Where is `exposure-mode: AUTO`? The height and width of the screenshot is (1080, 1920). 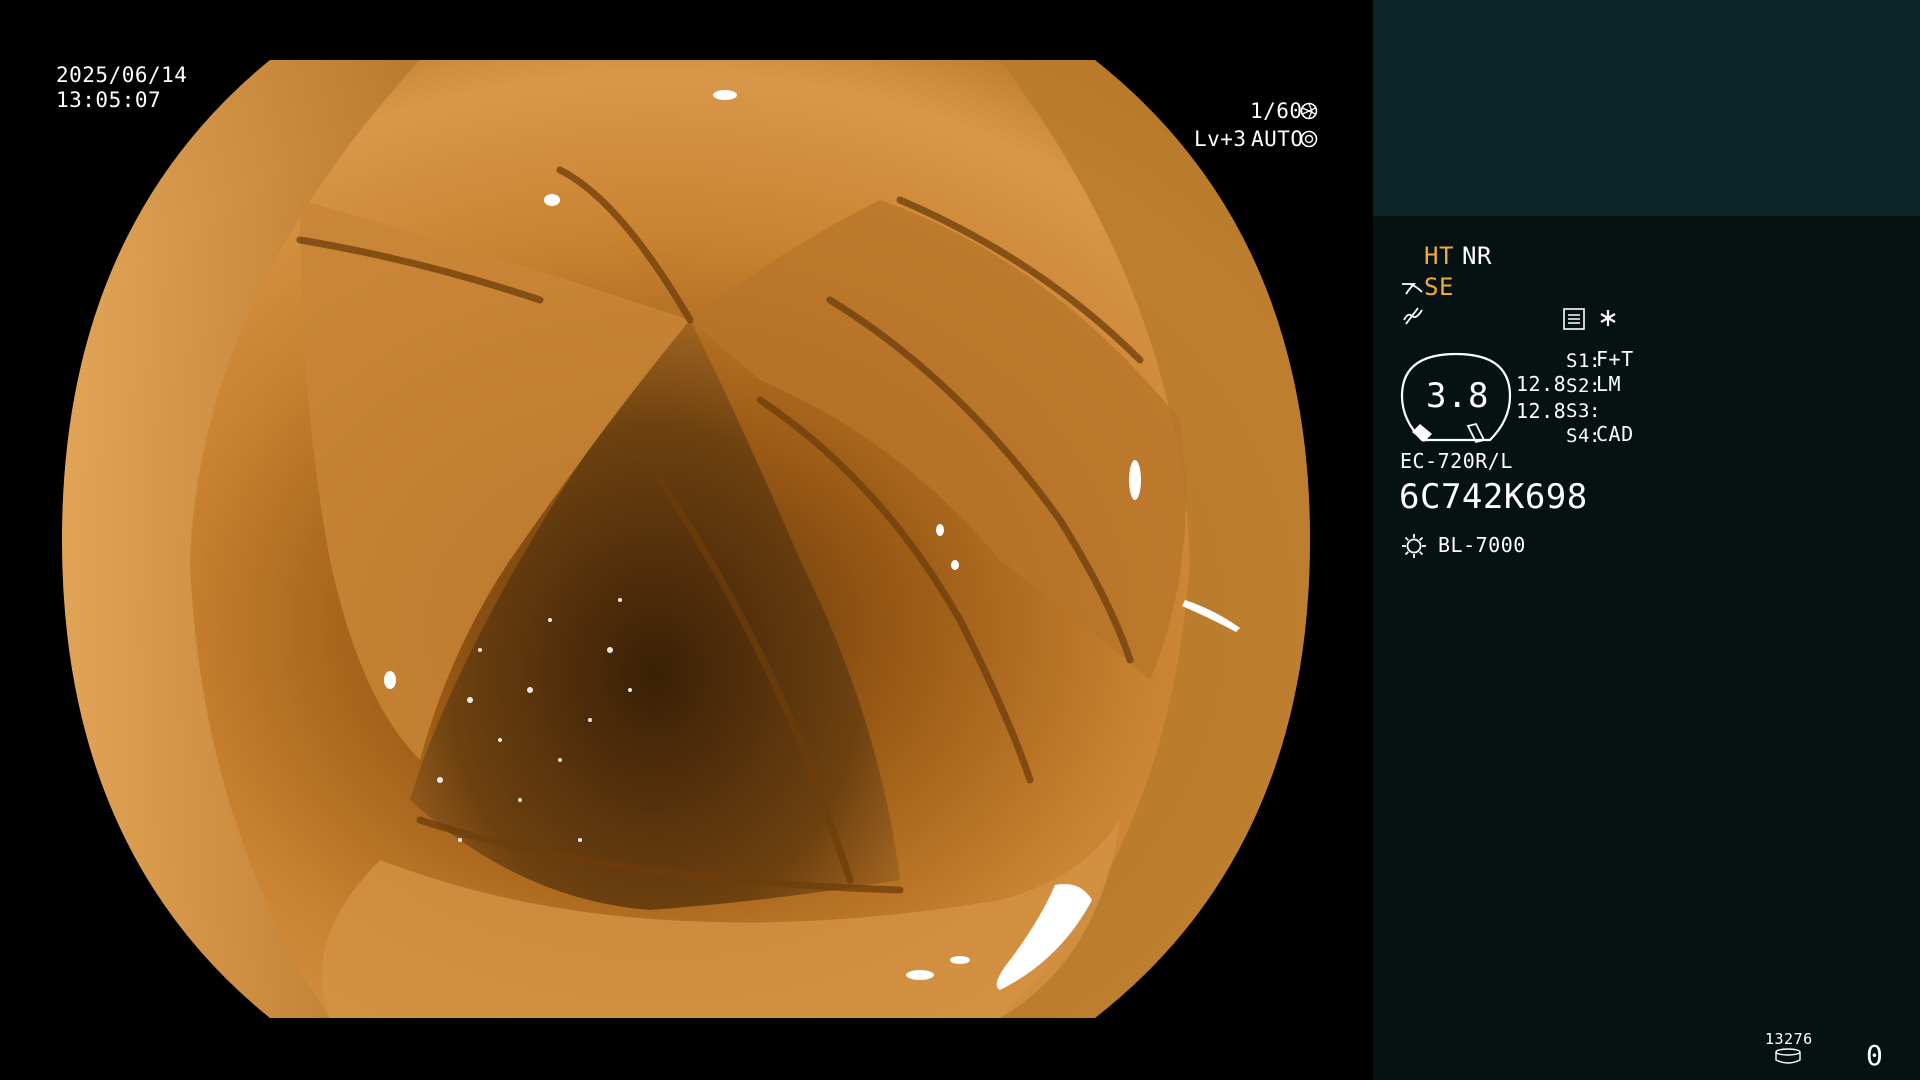 exposure-mode: AUTO is located at coordinates (1277, 139).